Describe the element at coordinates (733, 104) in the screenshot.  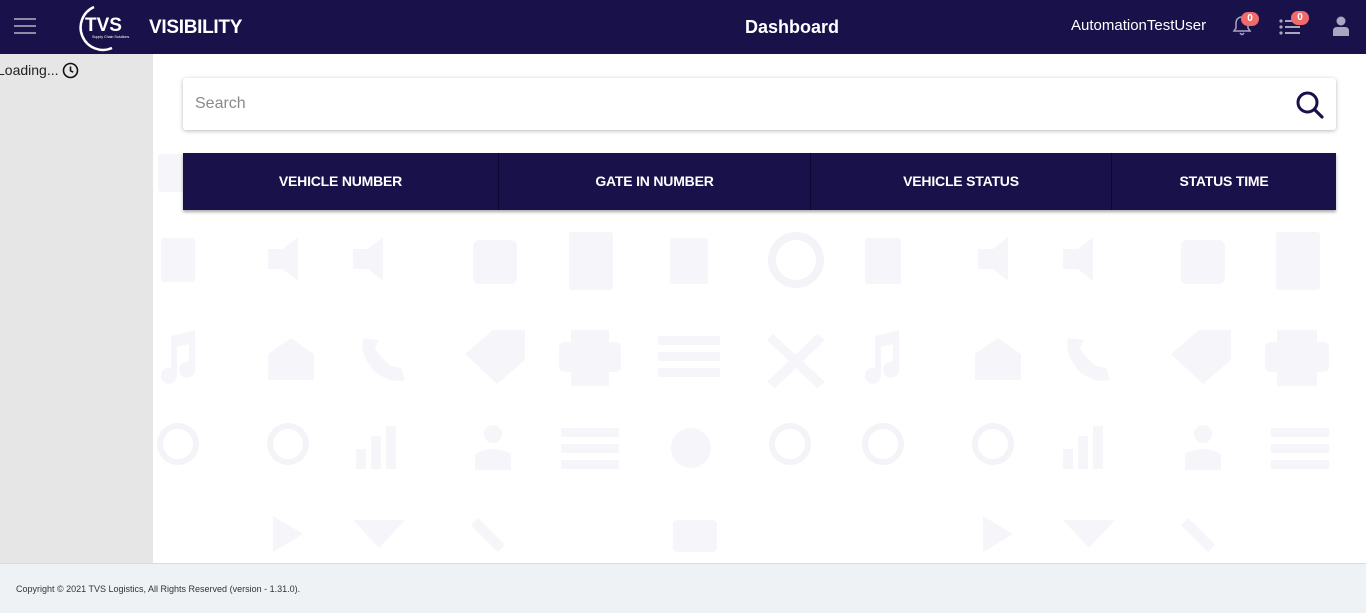
I see `search-input` at that location.